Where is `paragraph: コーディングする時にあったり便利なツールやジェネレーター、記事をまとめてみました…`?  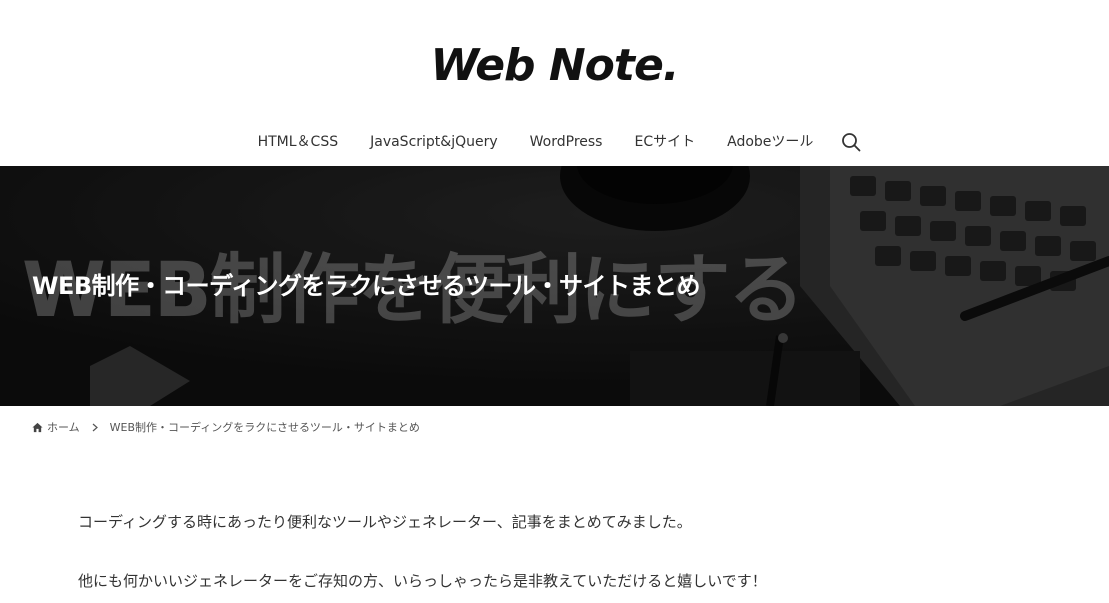
paragraph: コーディングする時にあったり便利なツールやジェネレーター、記事をまとめてみました… is located at coordinates (385, 522).